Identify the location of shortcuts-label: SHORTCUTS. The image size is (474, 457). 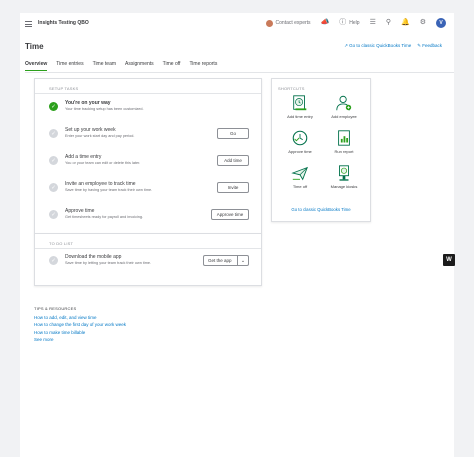
(291, 88).